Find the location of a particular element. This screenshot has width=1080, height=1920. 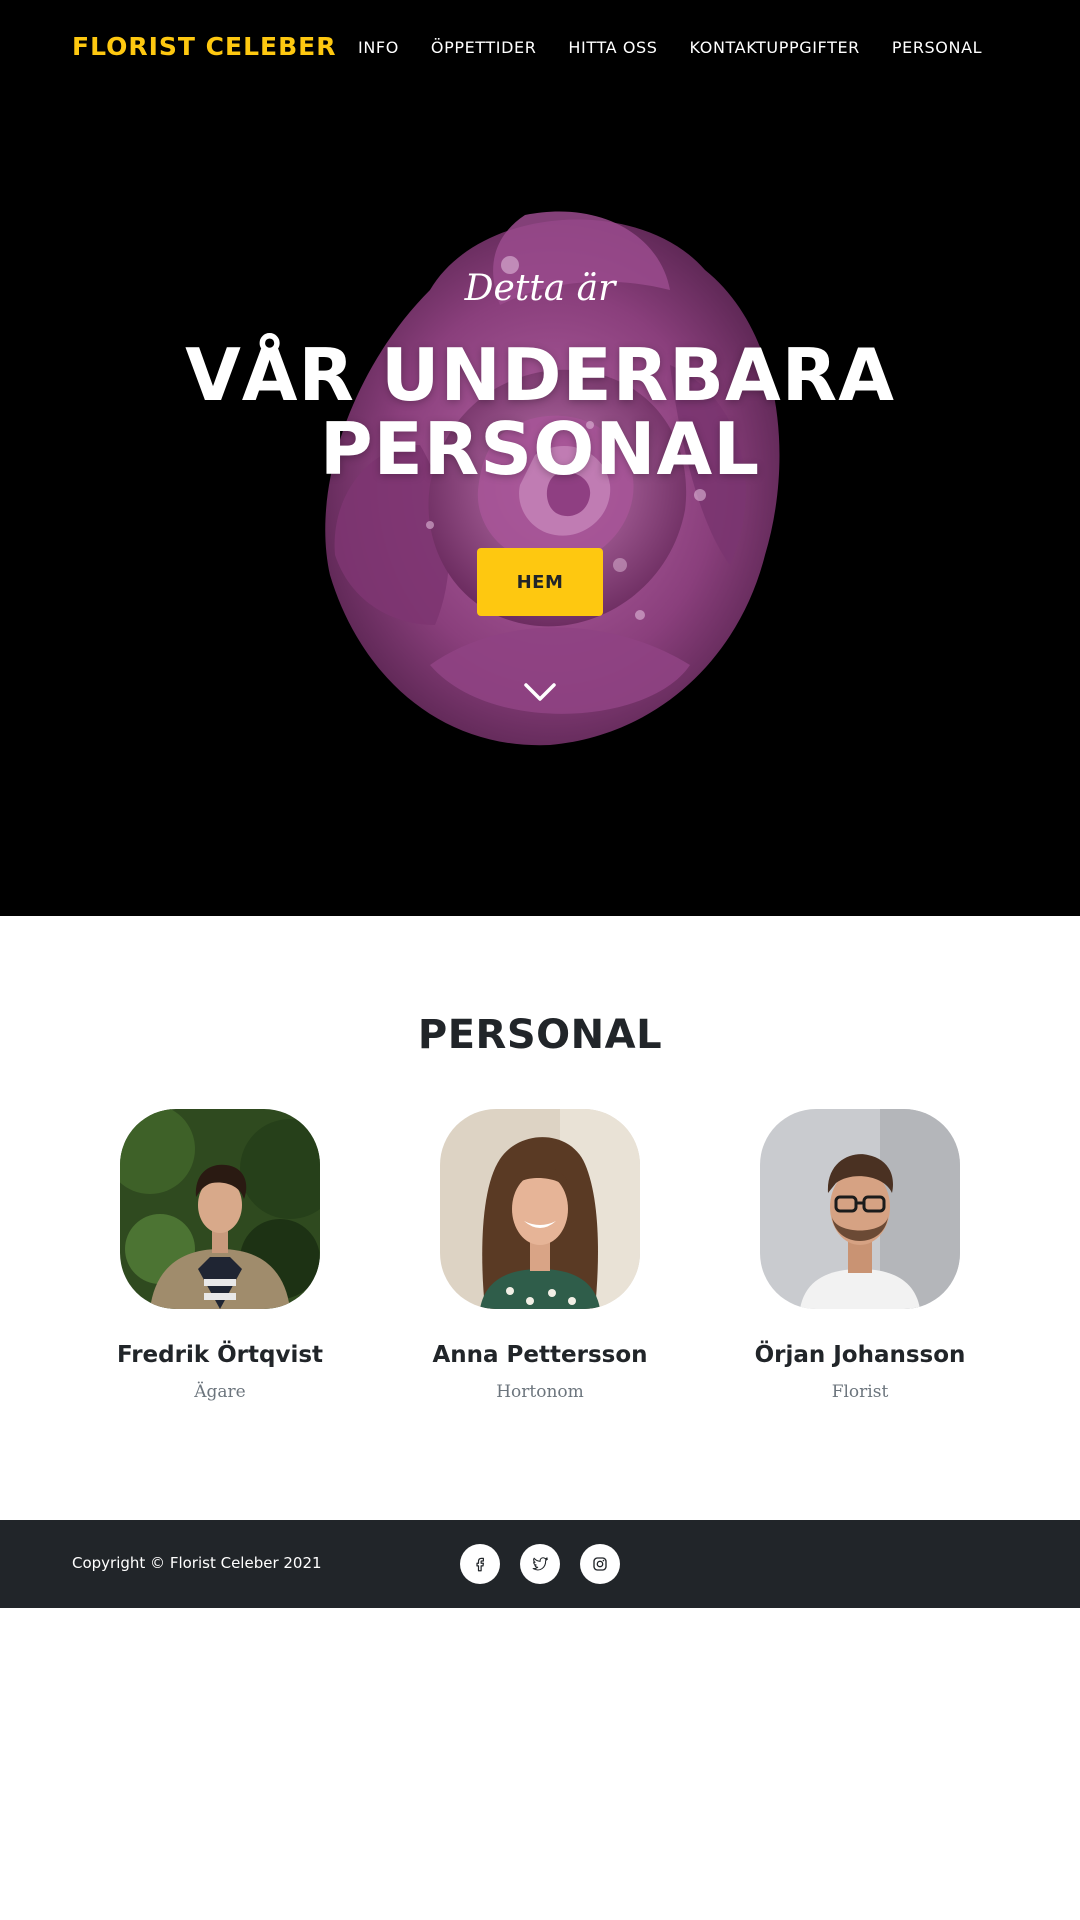

hero-heading: VÅR UNDERBARA PERSONAL is located at coordinates (540, 412).